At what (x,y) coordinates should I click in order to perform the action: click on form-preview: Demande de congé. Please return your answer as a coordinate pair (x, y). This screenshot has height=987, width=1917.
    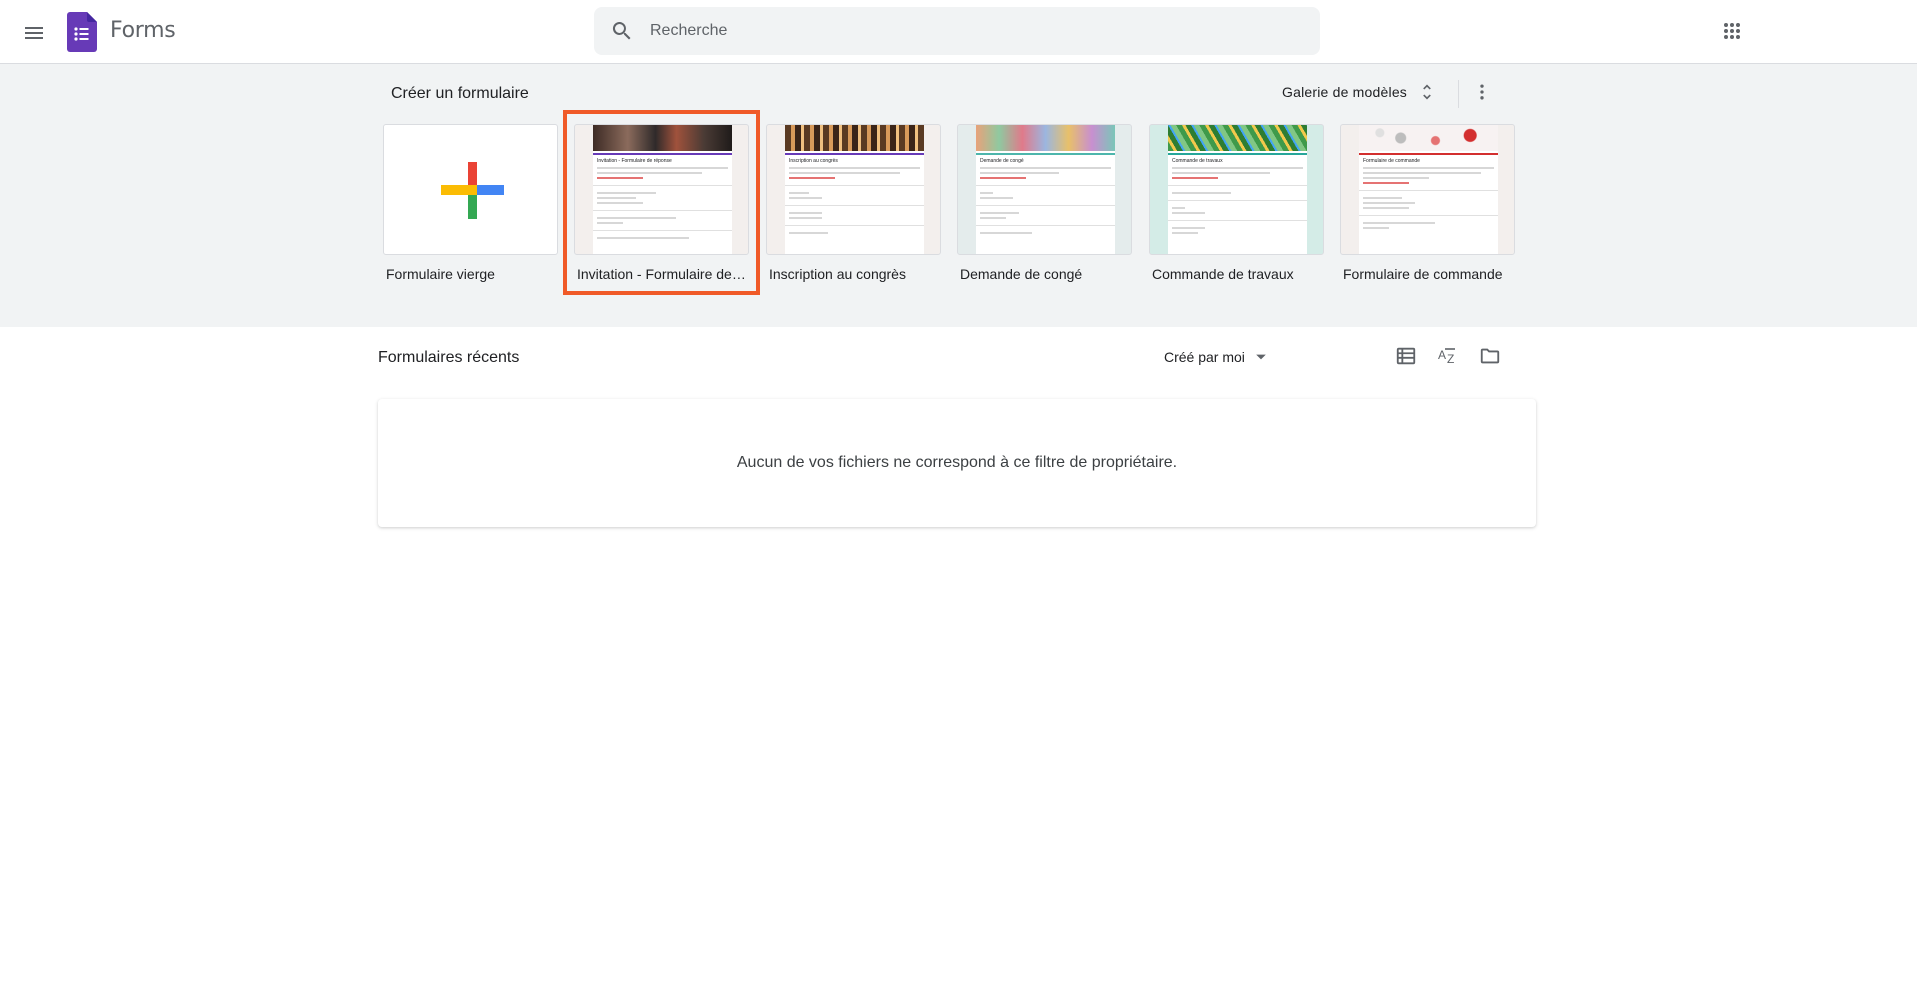
    Looking at the image, I should click on (1045, 189).